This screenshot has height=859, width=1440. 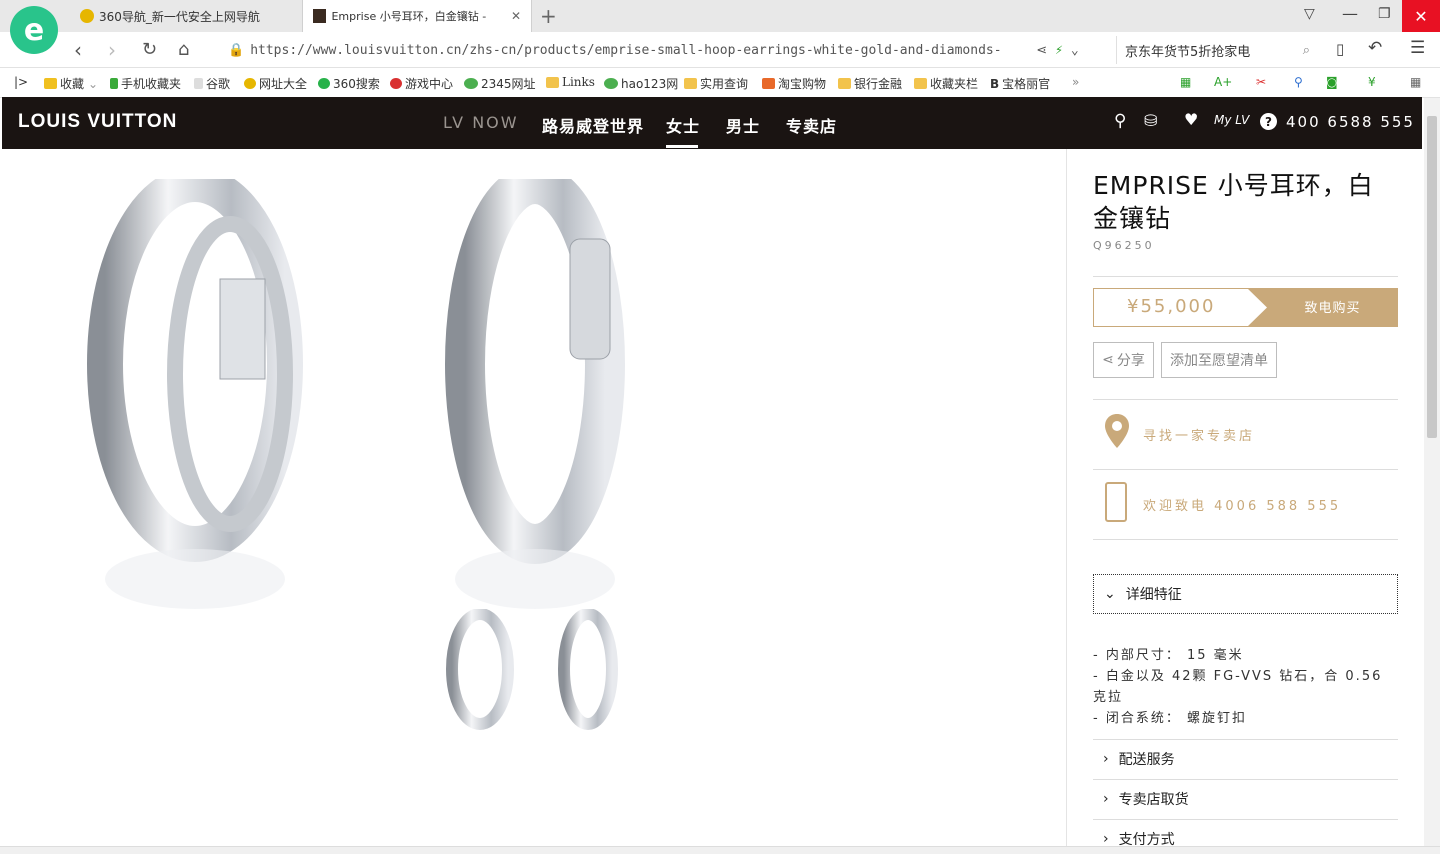 What do you see at coordinates (421, 83) in the screenshot?
I see `bookmark-item: 游戏中心` at bounding box center [421, 83].